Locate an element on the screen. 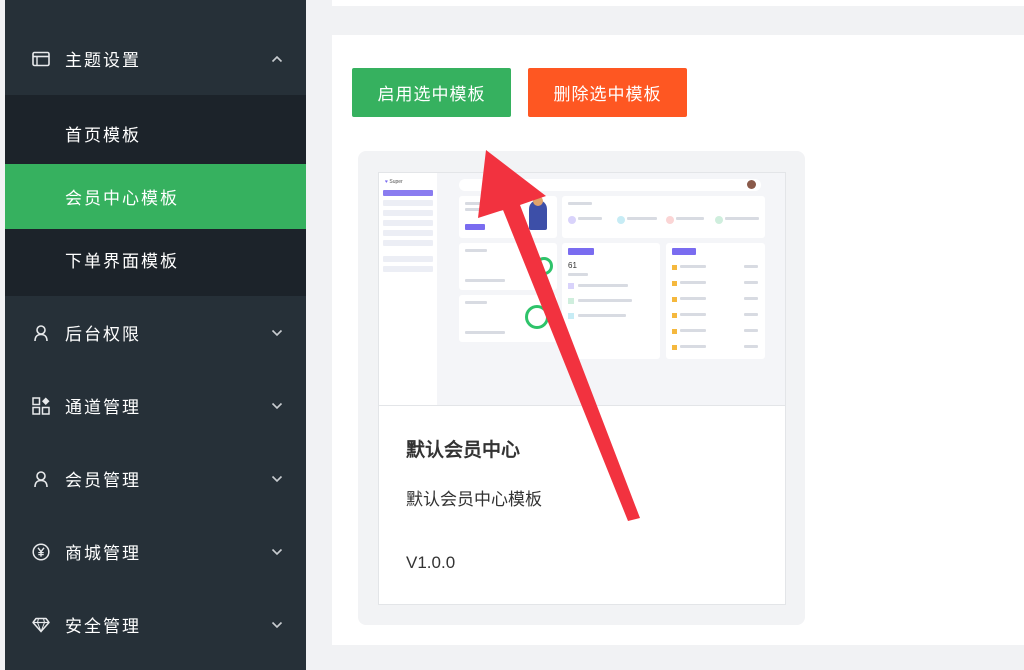 Image resolution: width=1024 pixels, height=670 pixels. sidebar-subitem-member-center-template: 会员中心模板 is located at coordinates (155, 196).